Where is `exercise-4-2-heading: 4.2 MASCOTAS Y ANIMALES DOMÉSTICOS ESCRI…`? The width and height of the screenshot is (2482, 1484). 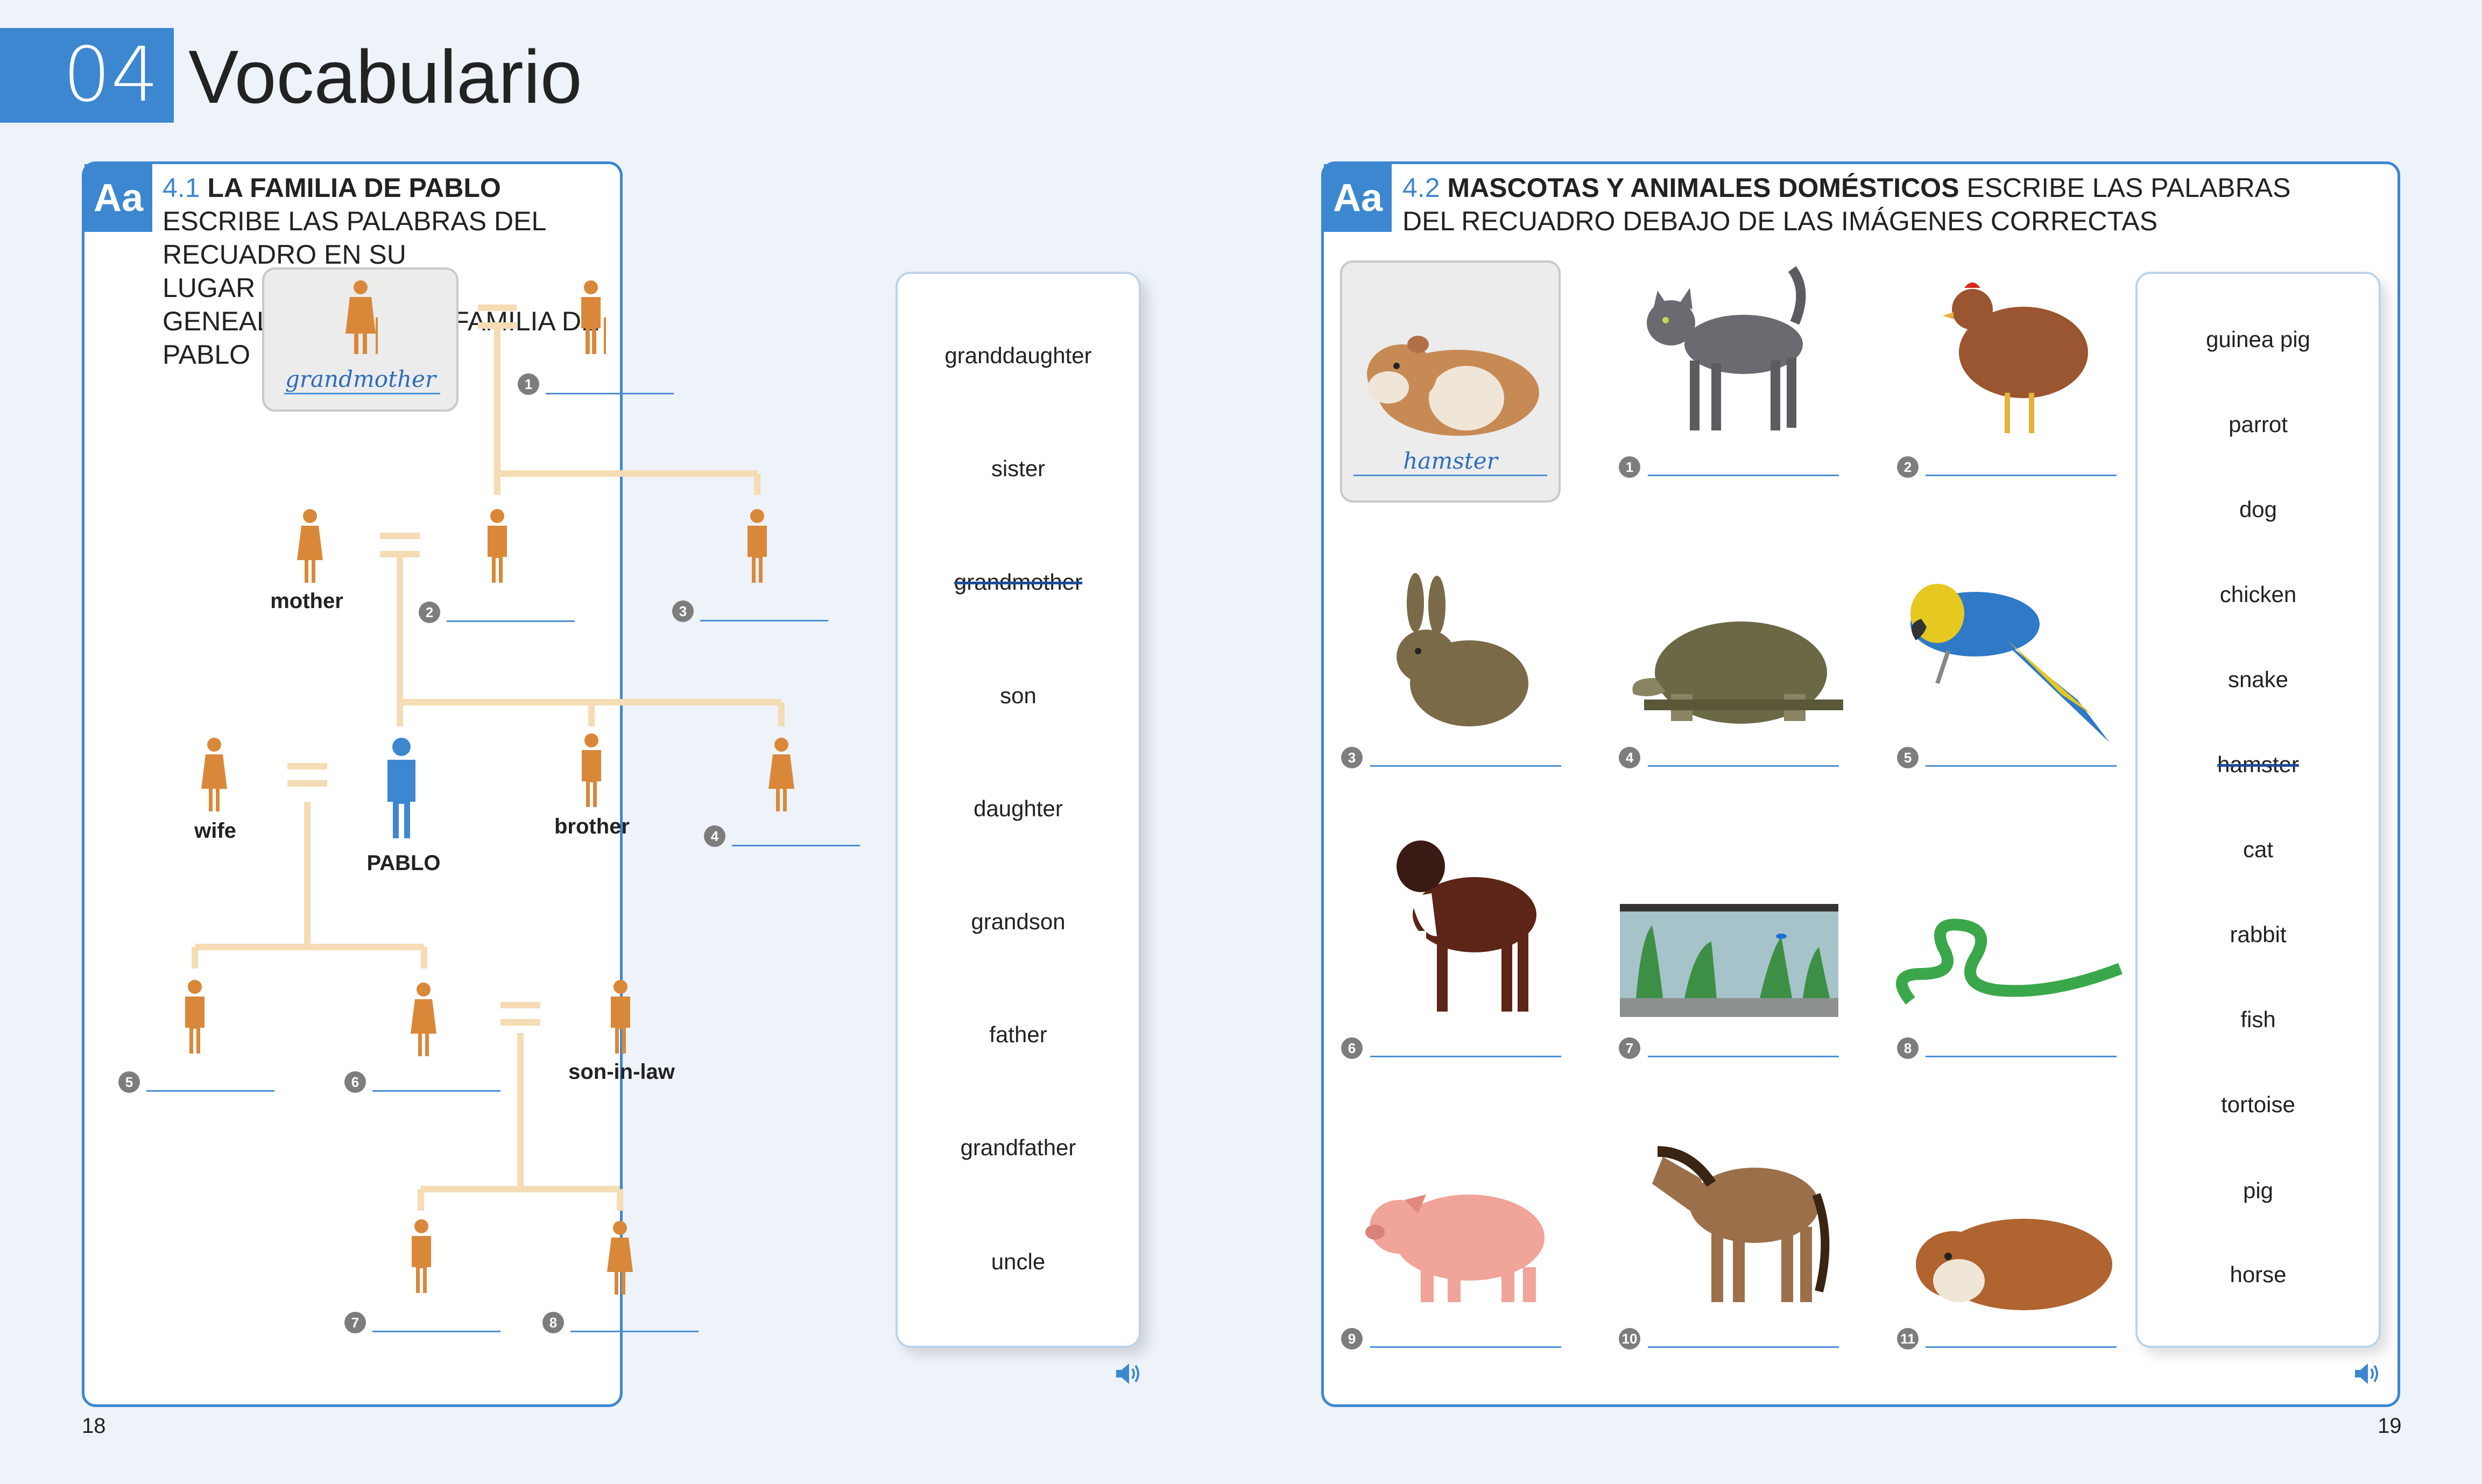
exercise-4-2-heading: 4.2 MASCOTAS Y ANIMALES DOMÉSTICOS ESCRI… is located at coordinates (1887, 204).